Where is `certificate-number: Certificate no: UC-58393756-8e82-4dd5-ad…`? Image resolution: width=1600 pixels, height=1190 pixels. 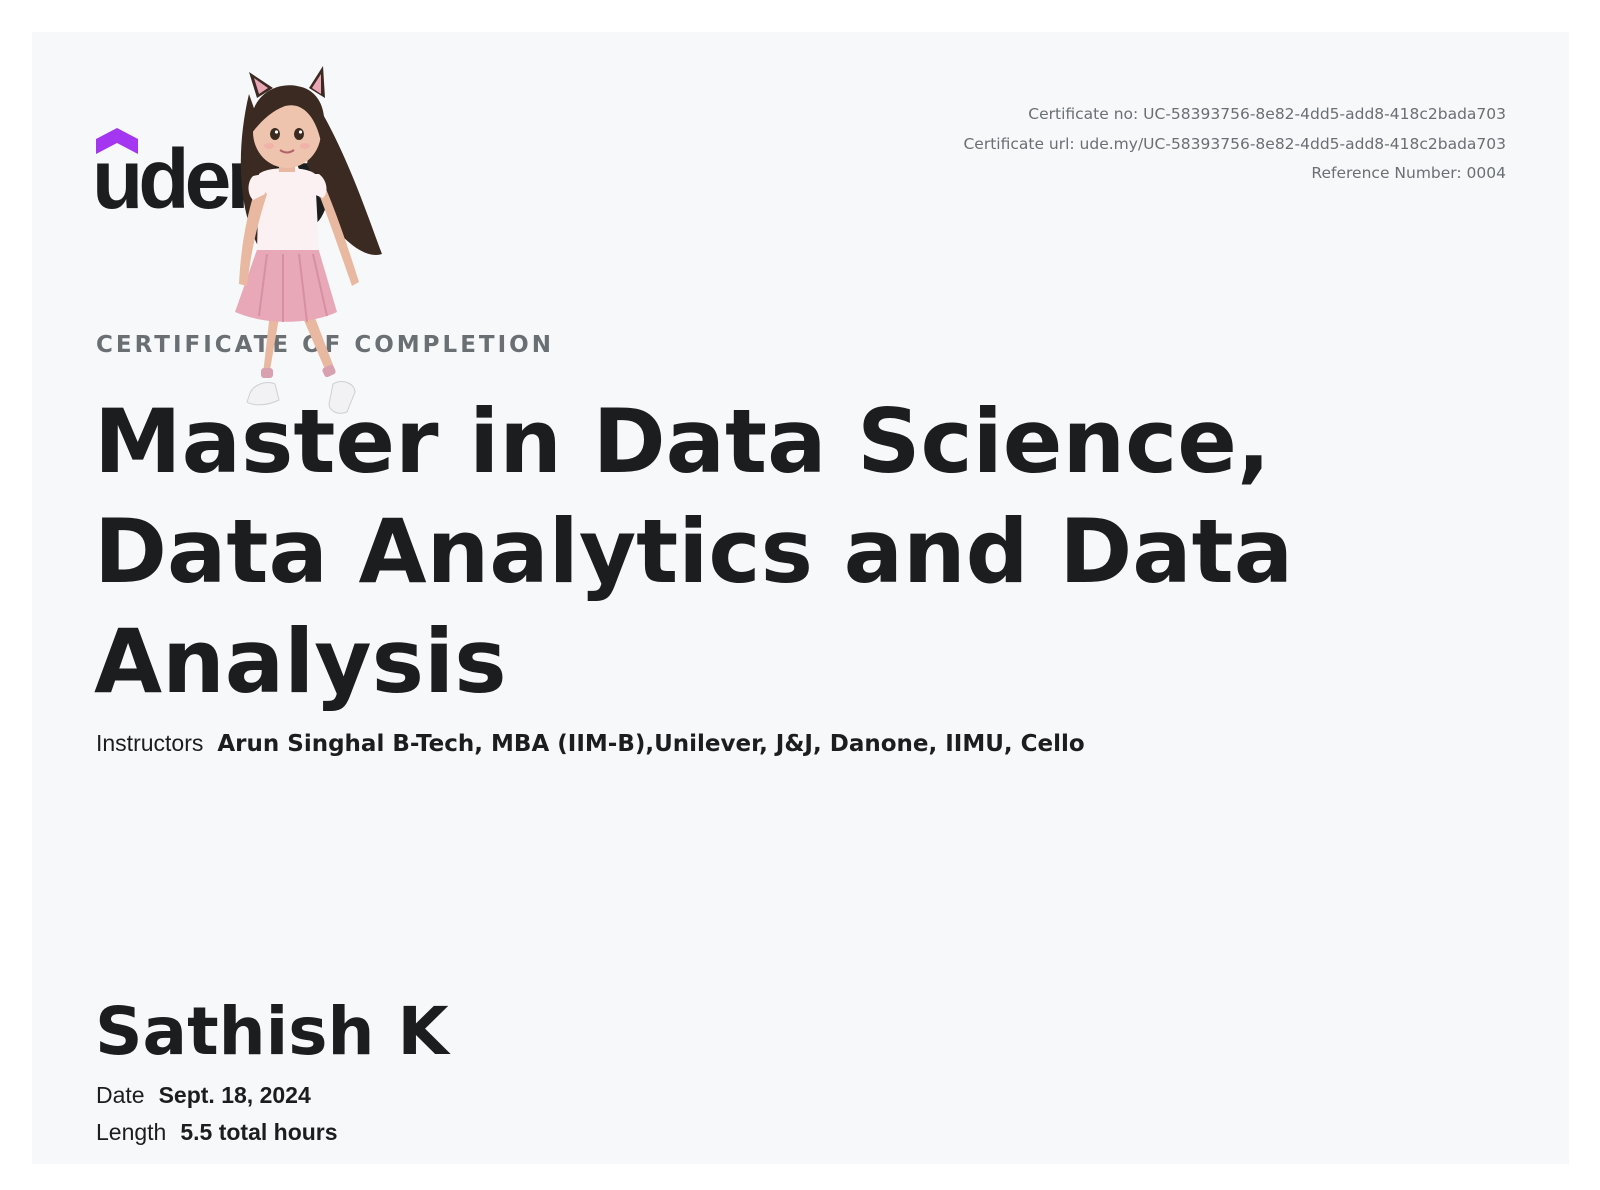 certificate-number: Certificate no: UC-58393756-8e82-4dd5-ad… is located at coordinates (1267, 114).